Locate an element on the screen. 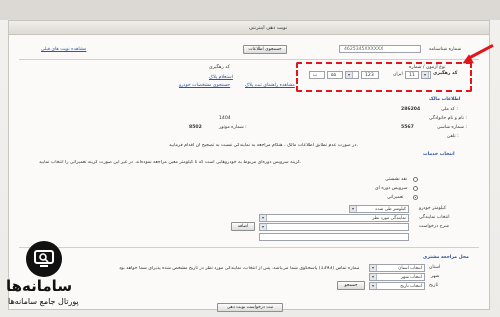  plate-help-link: مشاهده راهنمای ثبت پلاک is located at coordinates (270, 85).